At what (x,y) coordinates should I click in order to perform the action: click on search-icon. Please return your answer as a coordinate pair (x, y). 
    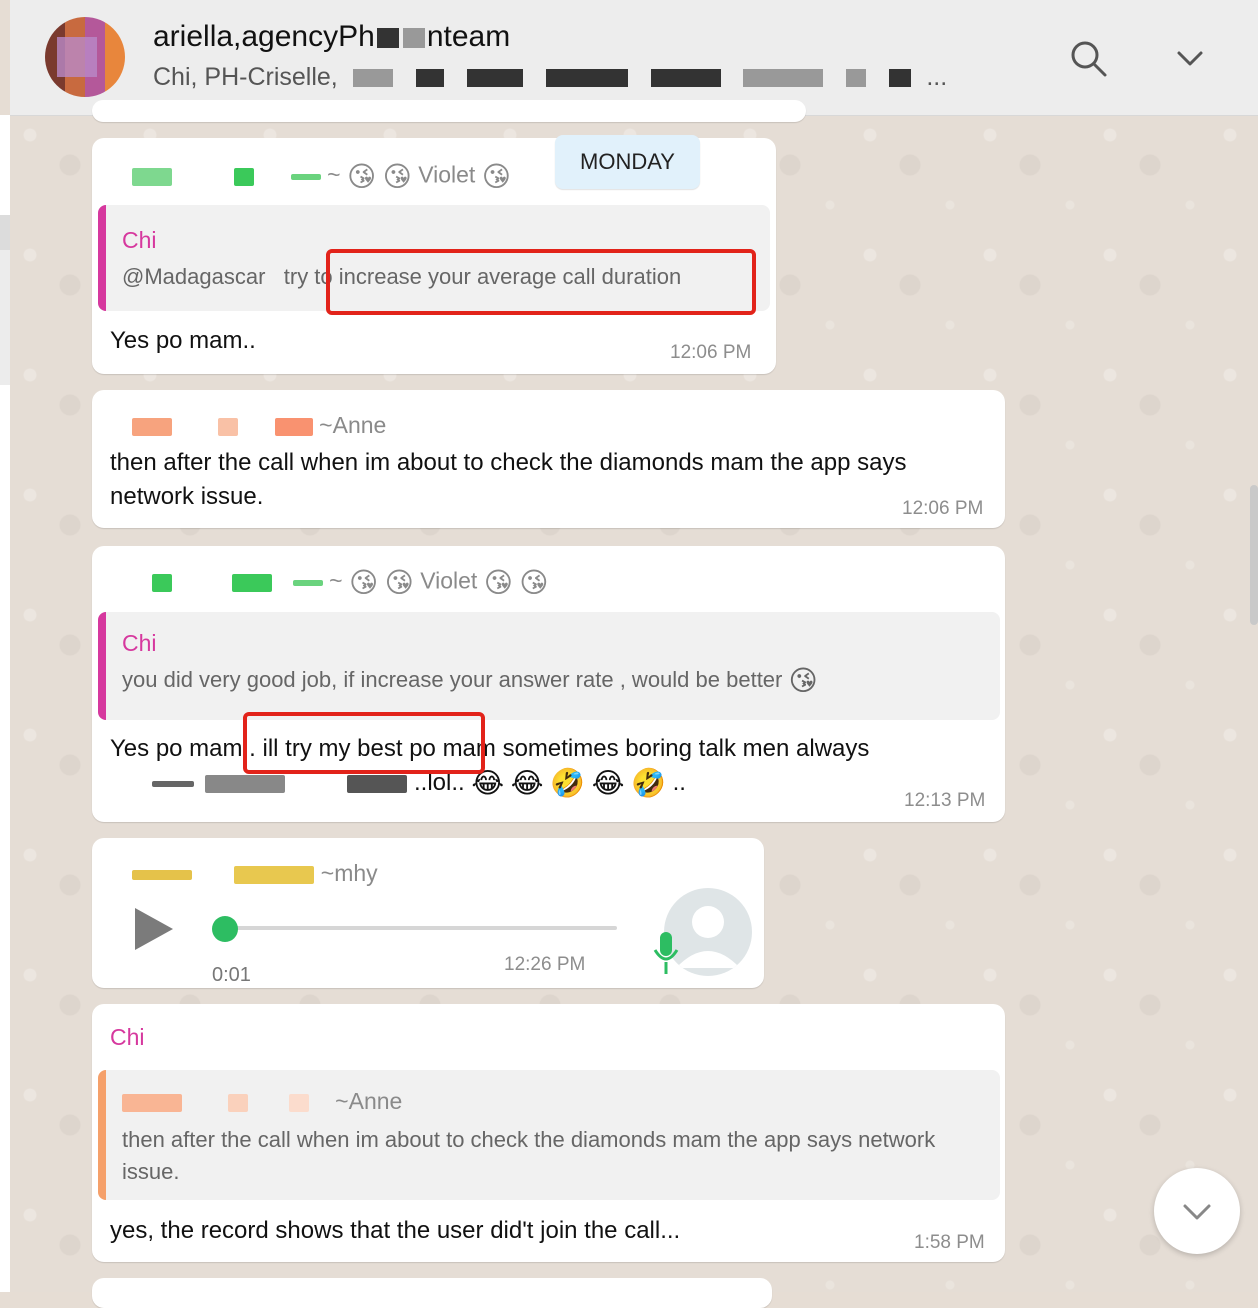
    Looking at the image, I should click on (1088, 58).